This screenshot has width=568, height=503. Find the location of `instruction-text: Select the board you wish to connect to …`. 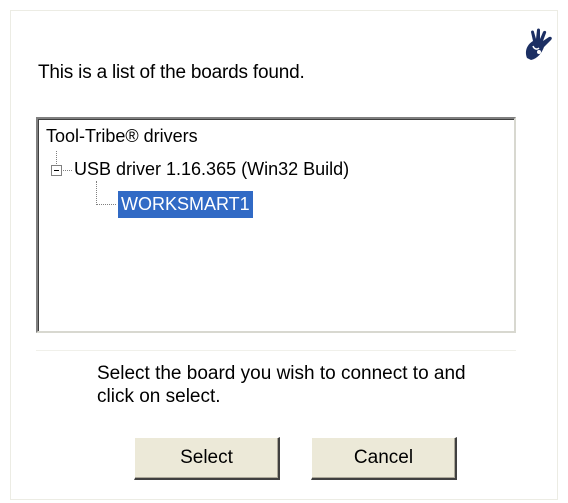

instruction-text: Select the board you wish to connect to … is located at coordinates (281, 385).